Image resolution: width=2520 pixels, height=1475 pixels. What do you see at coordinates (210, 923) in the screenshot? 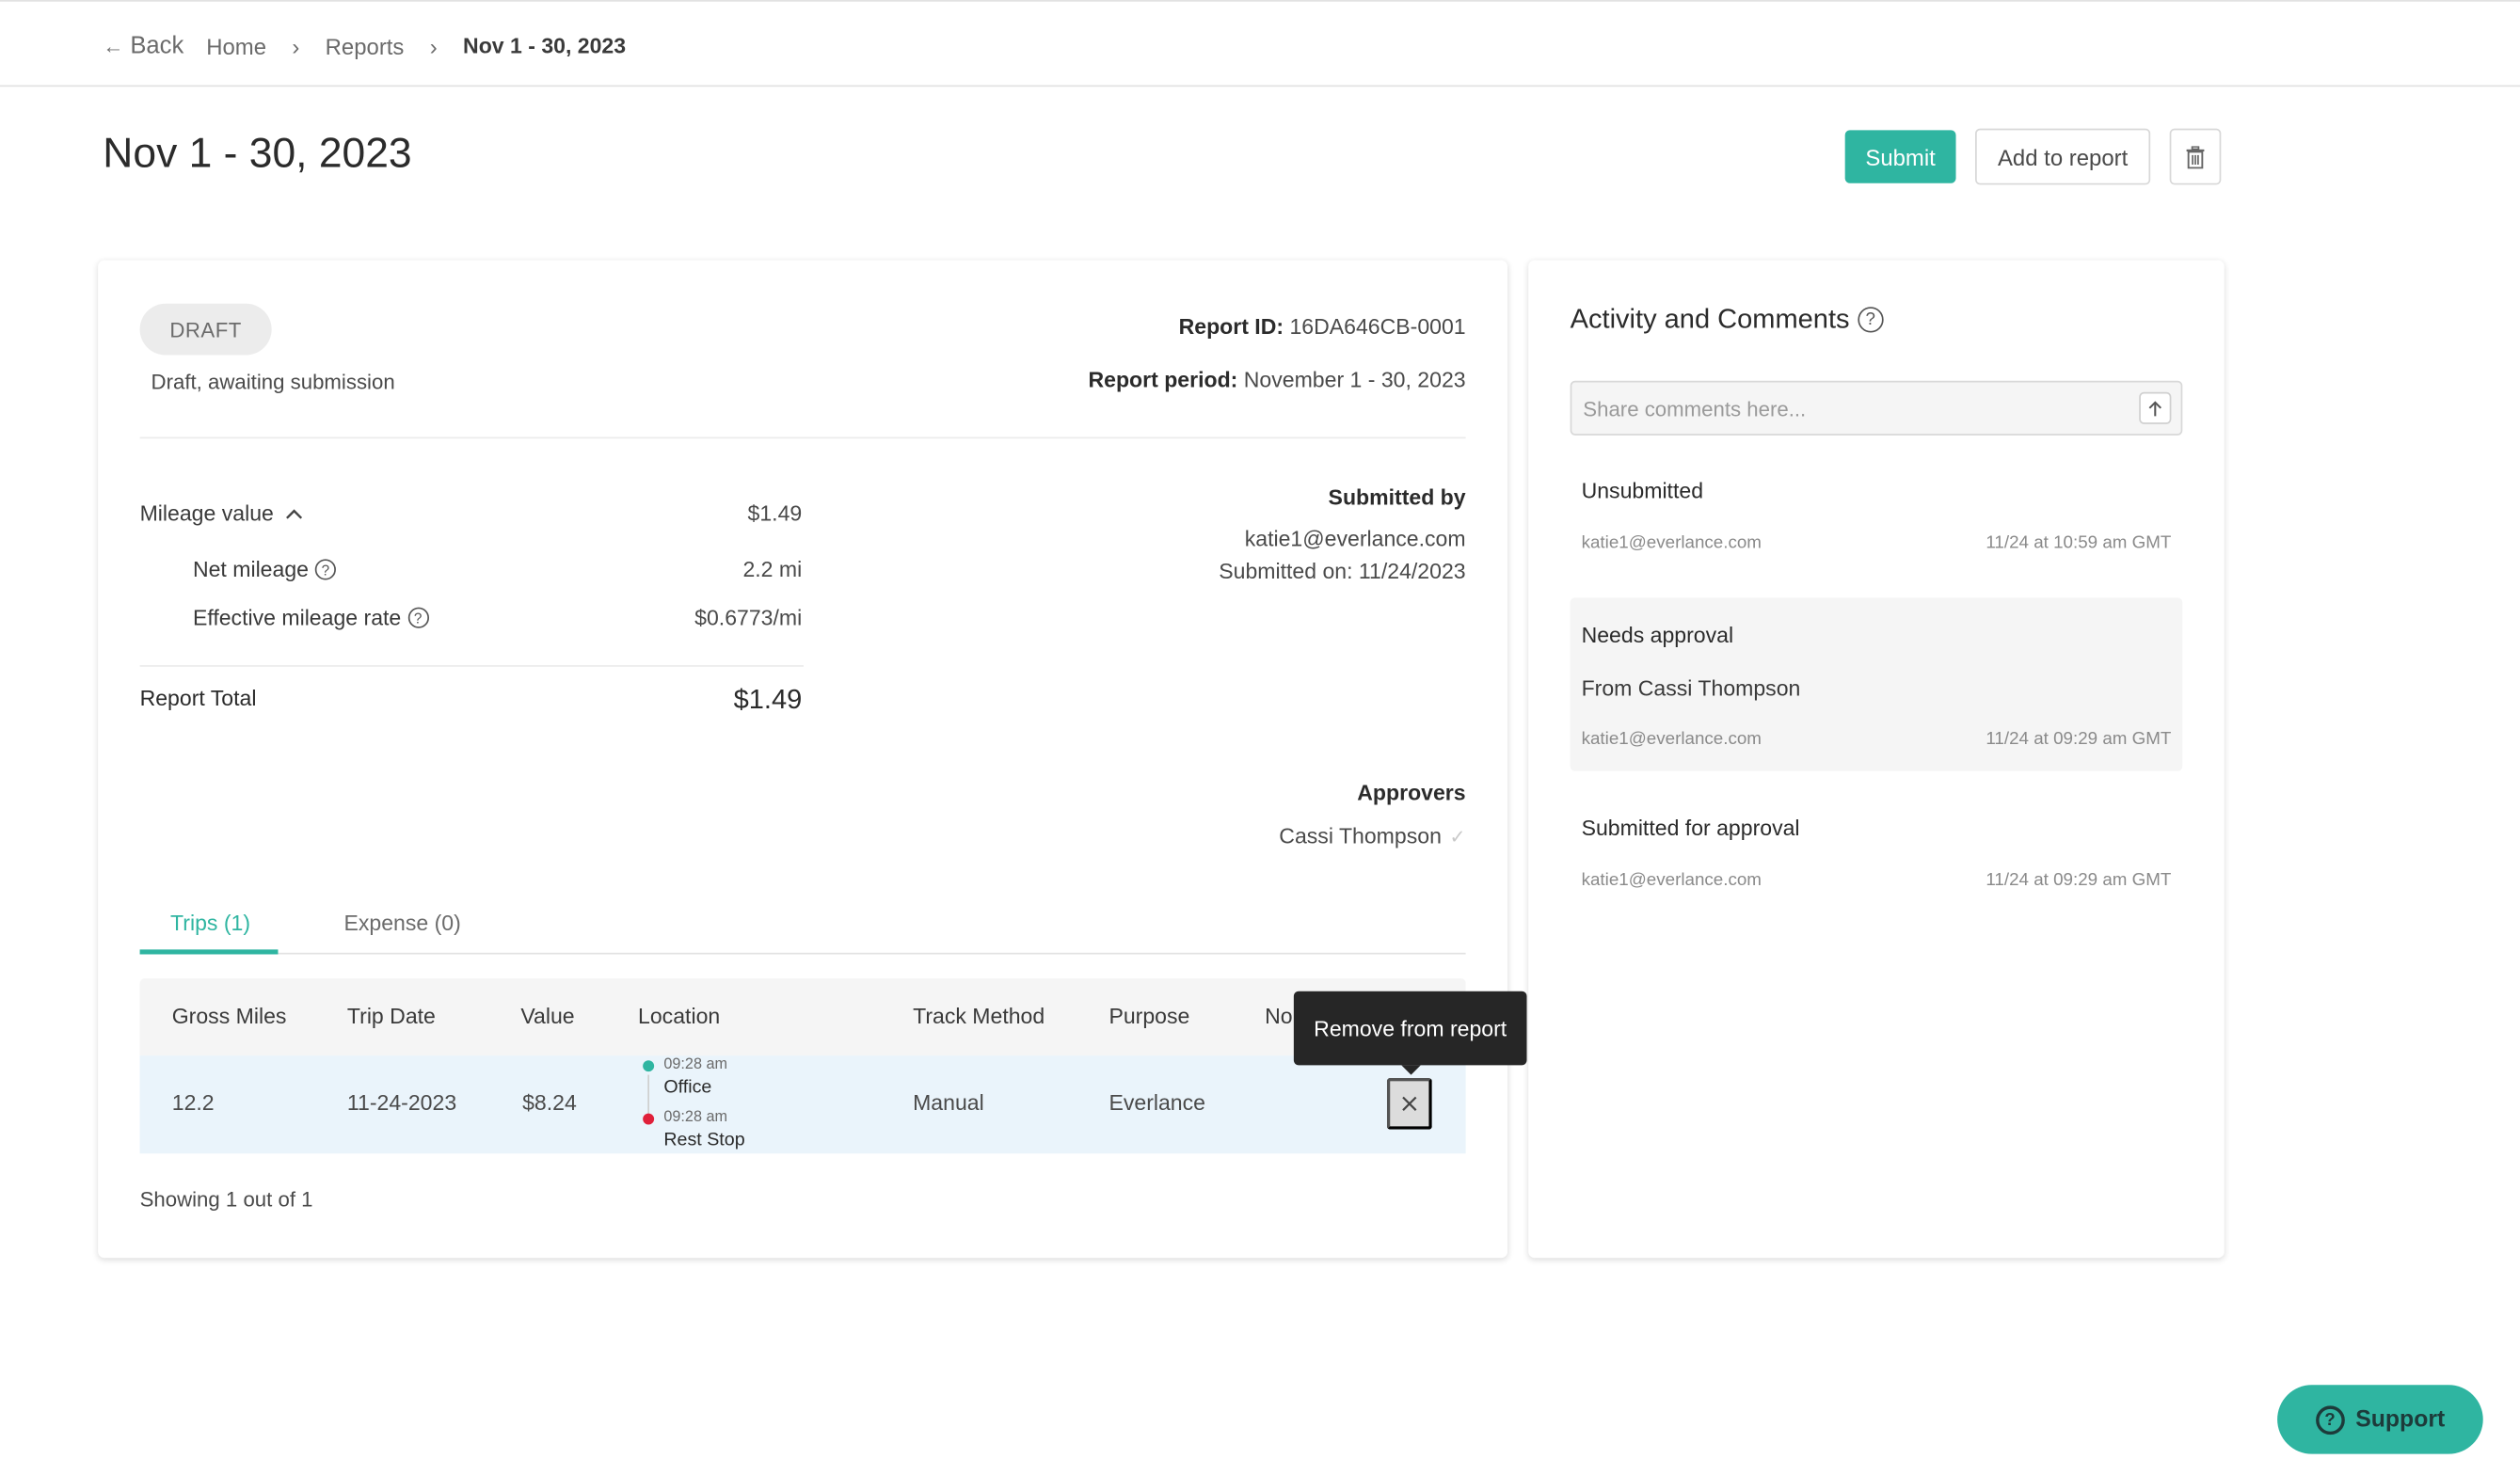
I see `tab-trips: Trips (1)` at bounding box center [210, 923].